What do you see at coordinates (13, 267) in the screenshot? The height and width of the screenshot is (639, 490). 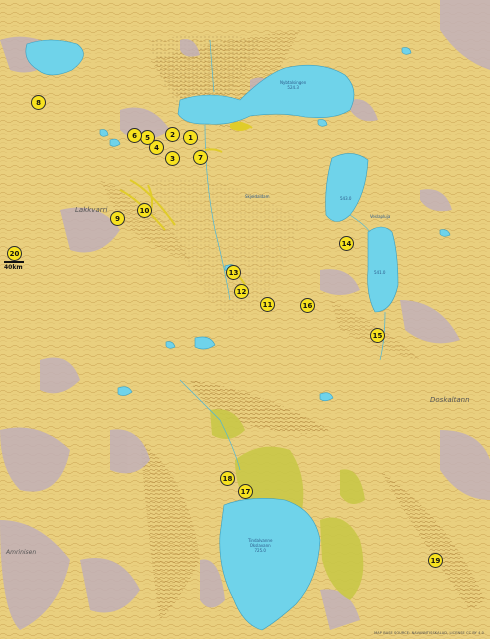 I see `scale-label: 40km` at bounding box center [13, 267].